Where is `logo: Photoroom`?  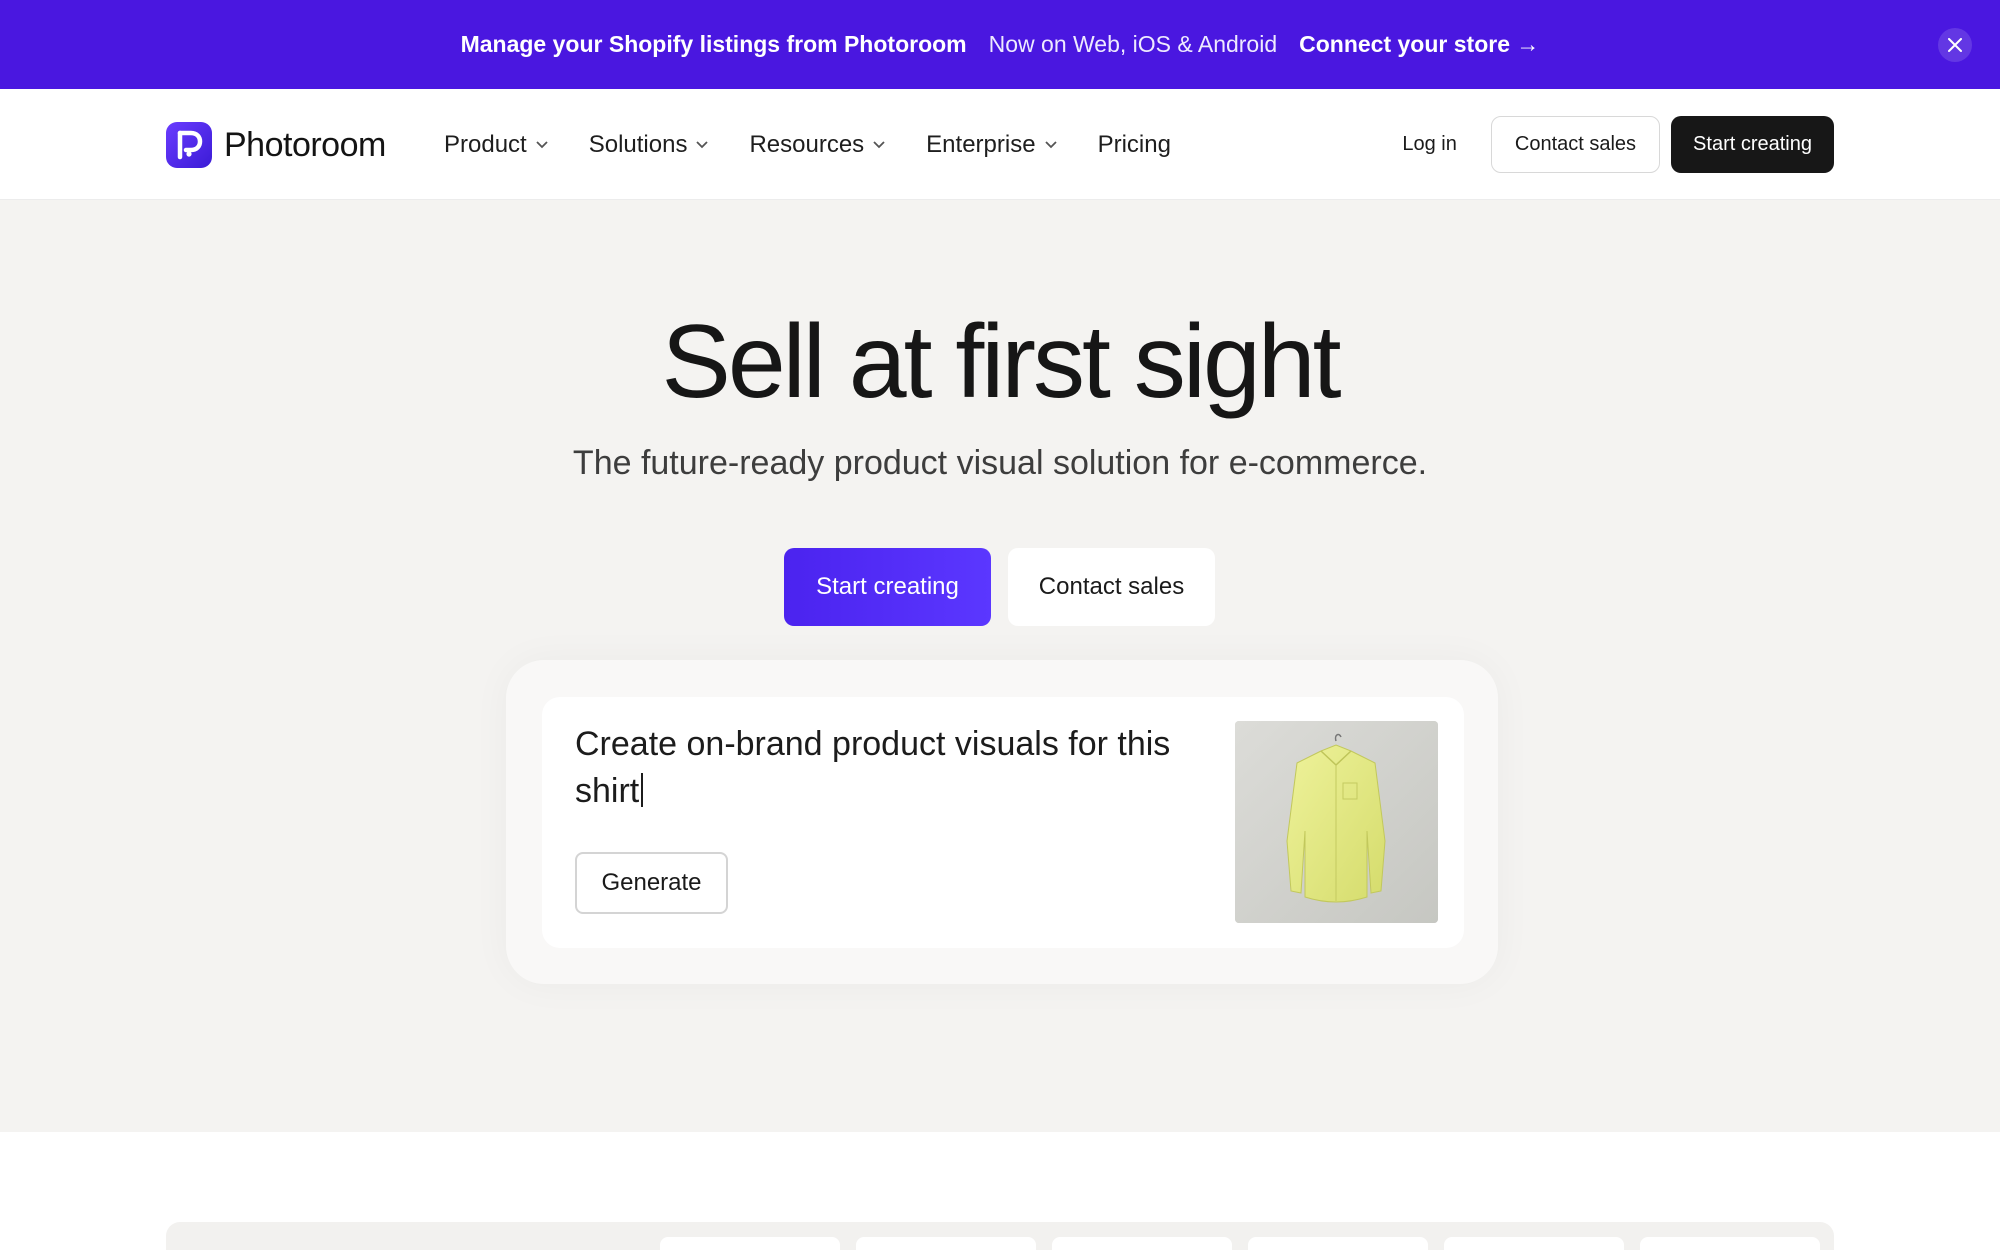
logo: Photoroom is located at coordinates (276, 145).